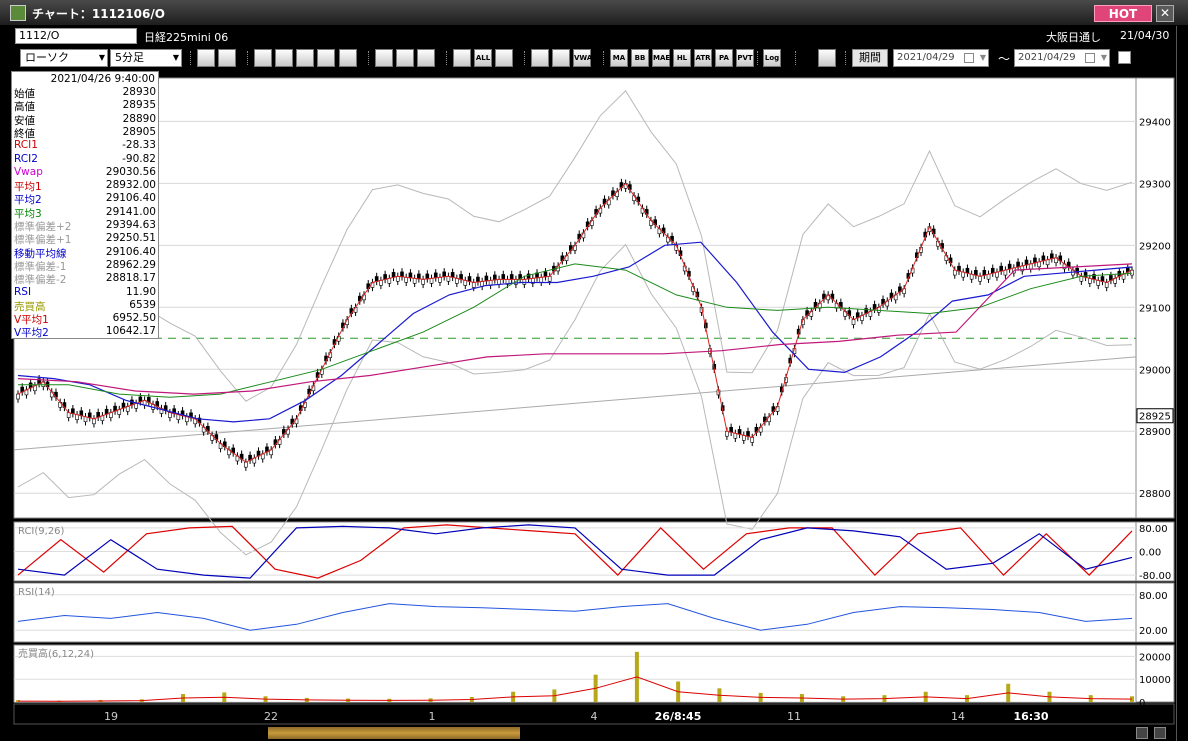 The height and width of the screenshot is (741, 1188). I want to click on log-button: Log, so click(772, 58).